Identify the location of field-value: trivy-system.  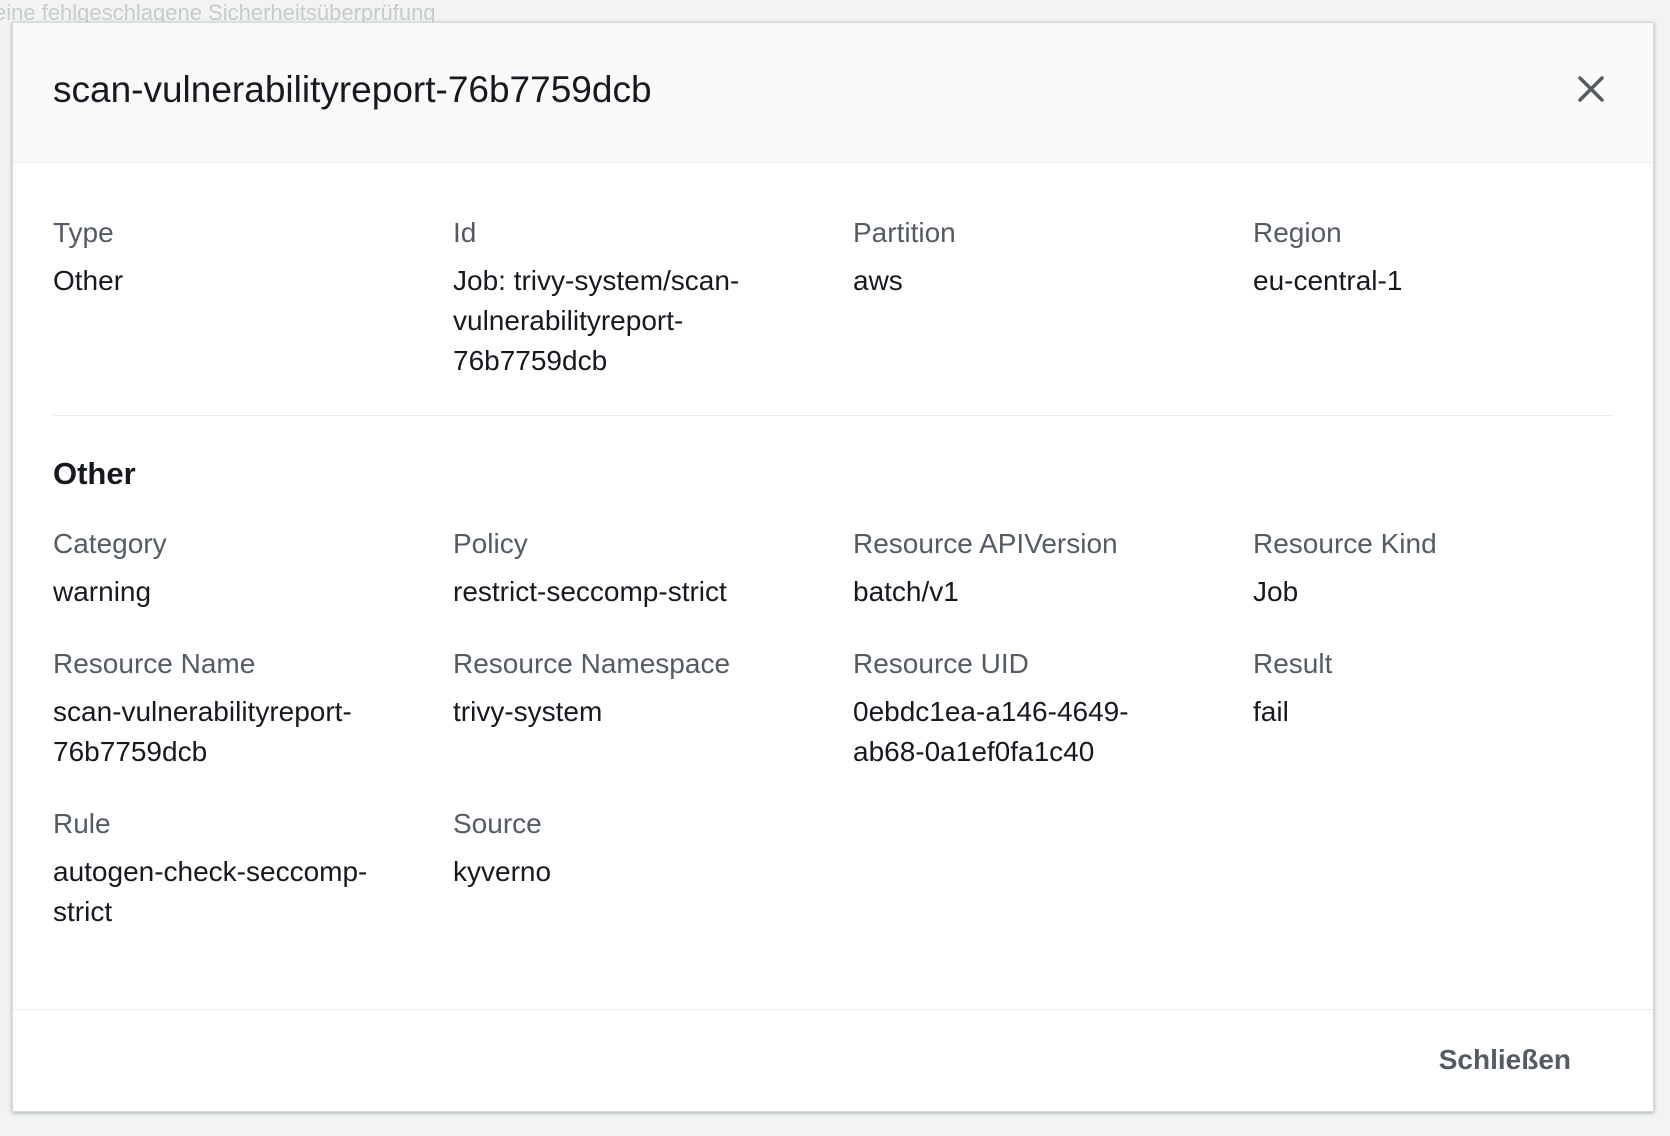
(528, 711).